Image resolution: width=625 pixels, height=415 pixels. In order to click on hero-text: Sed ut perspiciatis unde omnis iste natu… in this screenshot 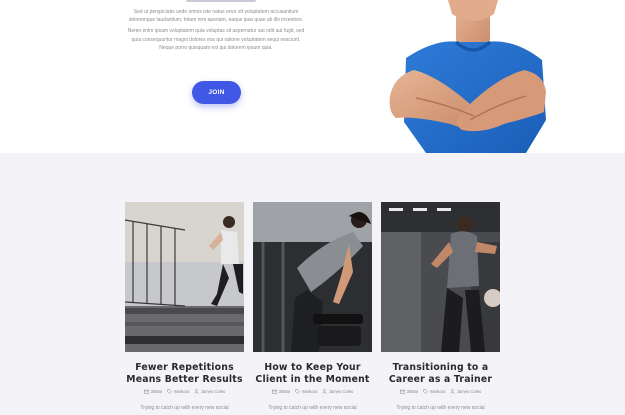, I will do `click(216, 31)`.